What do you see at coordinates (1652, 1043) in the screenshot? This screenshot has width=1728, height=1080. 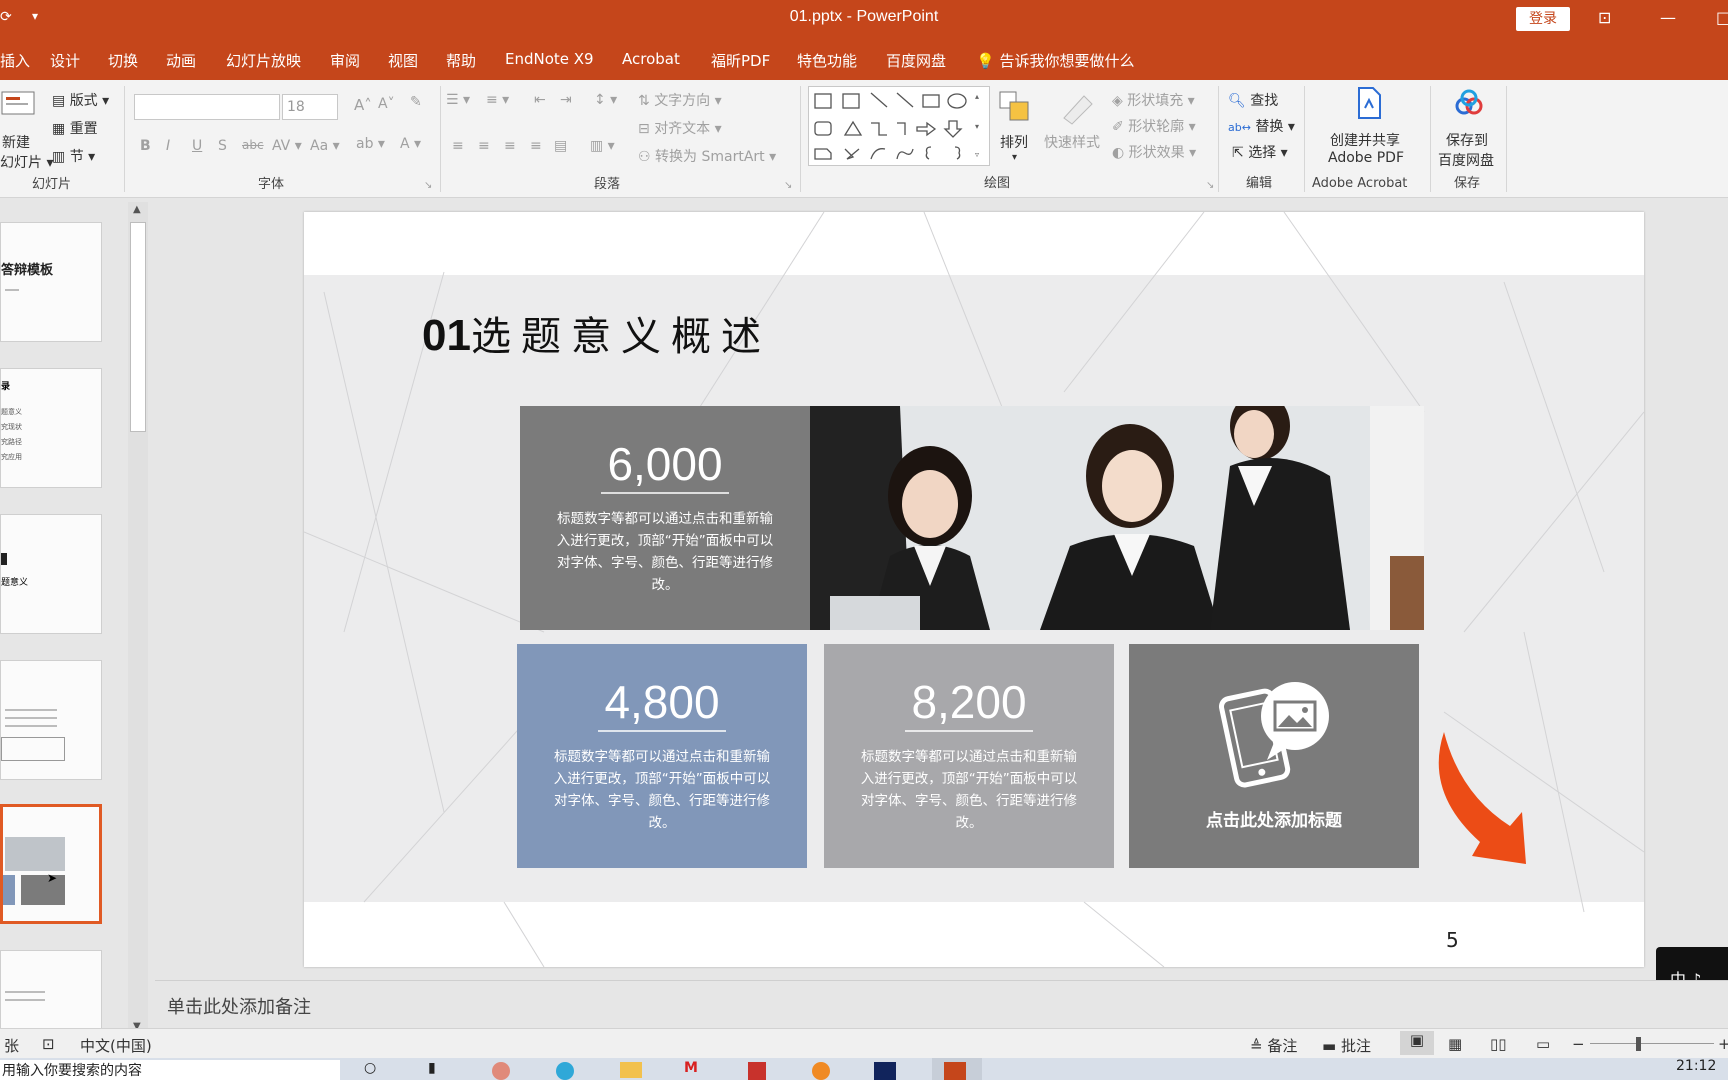 I see `zoom-slider-track` at bounding box center [1652, 1043].